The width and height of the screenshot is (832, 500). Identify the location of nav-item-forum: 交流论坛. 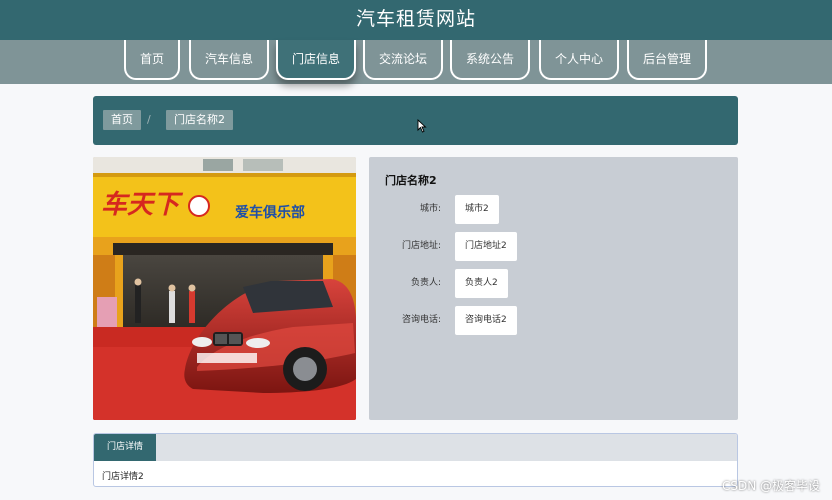
(403, 60).